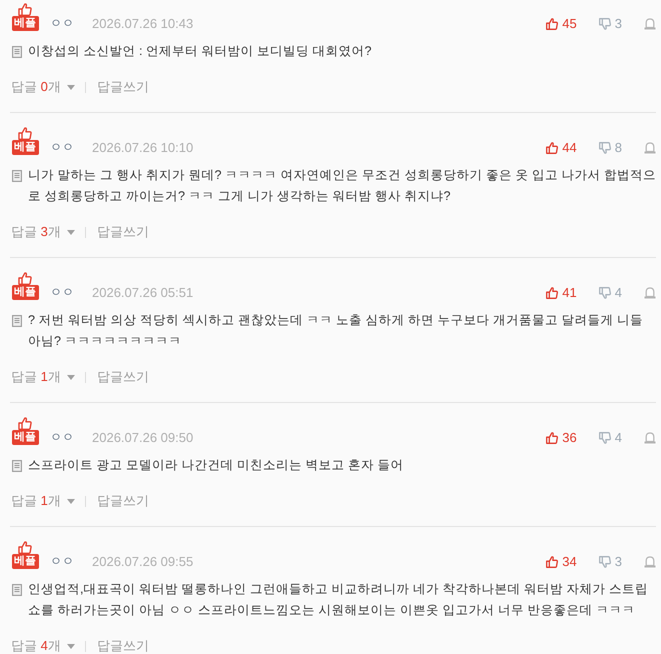 The width and height of the screenshot is (661, 654). I want to click on comment-text: ? 저번 워터밤 의상 적당히 섹시하고 괜찮았는데 ㅋㅋ 노출 심하게 하면 누구보다 개거품물고 달려들게 니들 아님? ㅋㅋㅋㅋㅋㅋㅋㅋㅋ, so click(336, 331).